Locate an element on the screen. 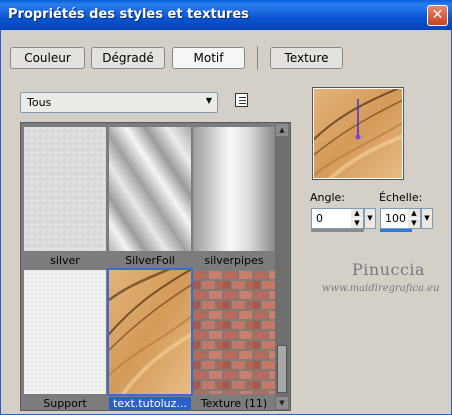  preview-image is located at coordinates (359, 137).